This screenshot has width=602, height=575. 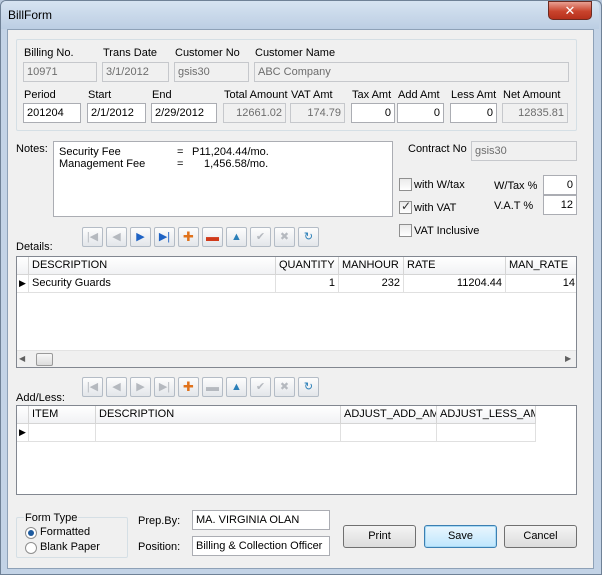 What do you see at coordinates (44, 359) in the screenshot?
I see `scroll-thumb` at bounding box center [44, 359].